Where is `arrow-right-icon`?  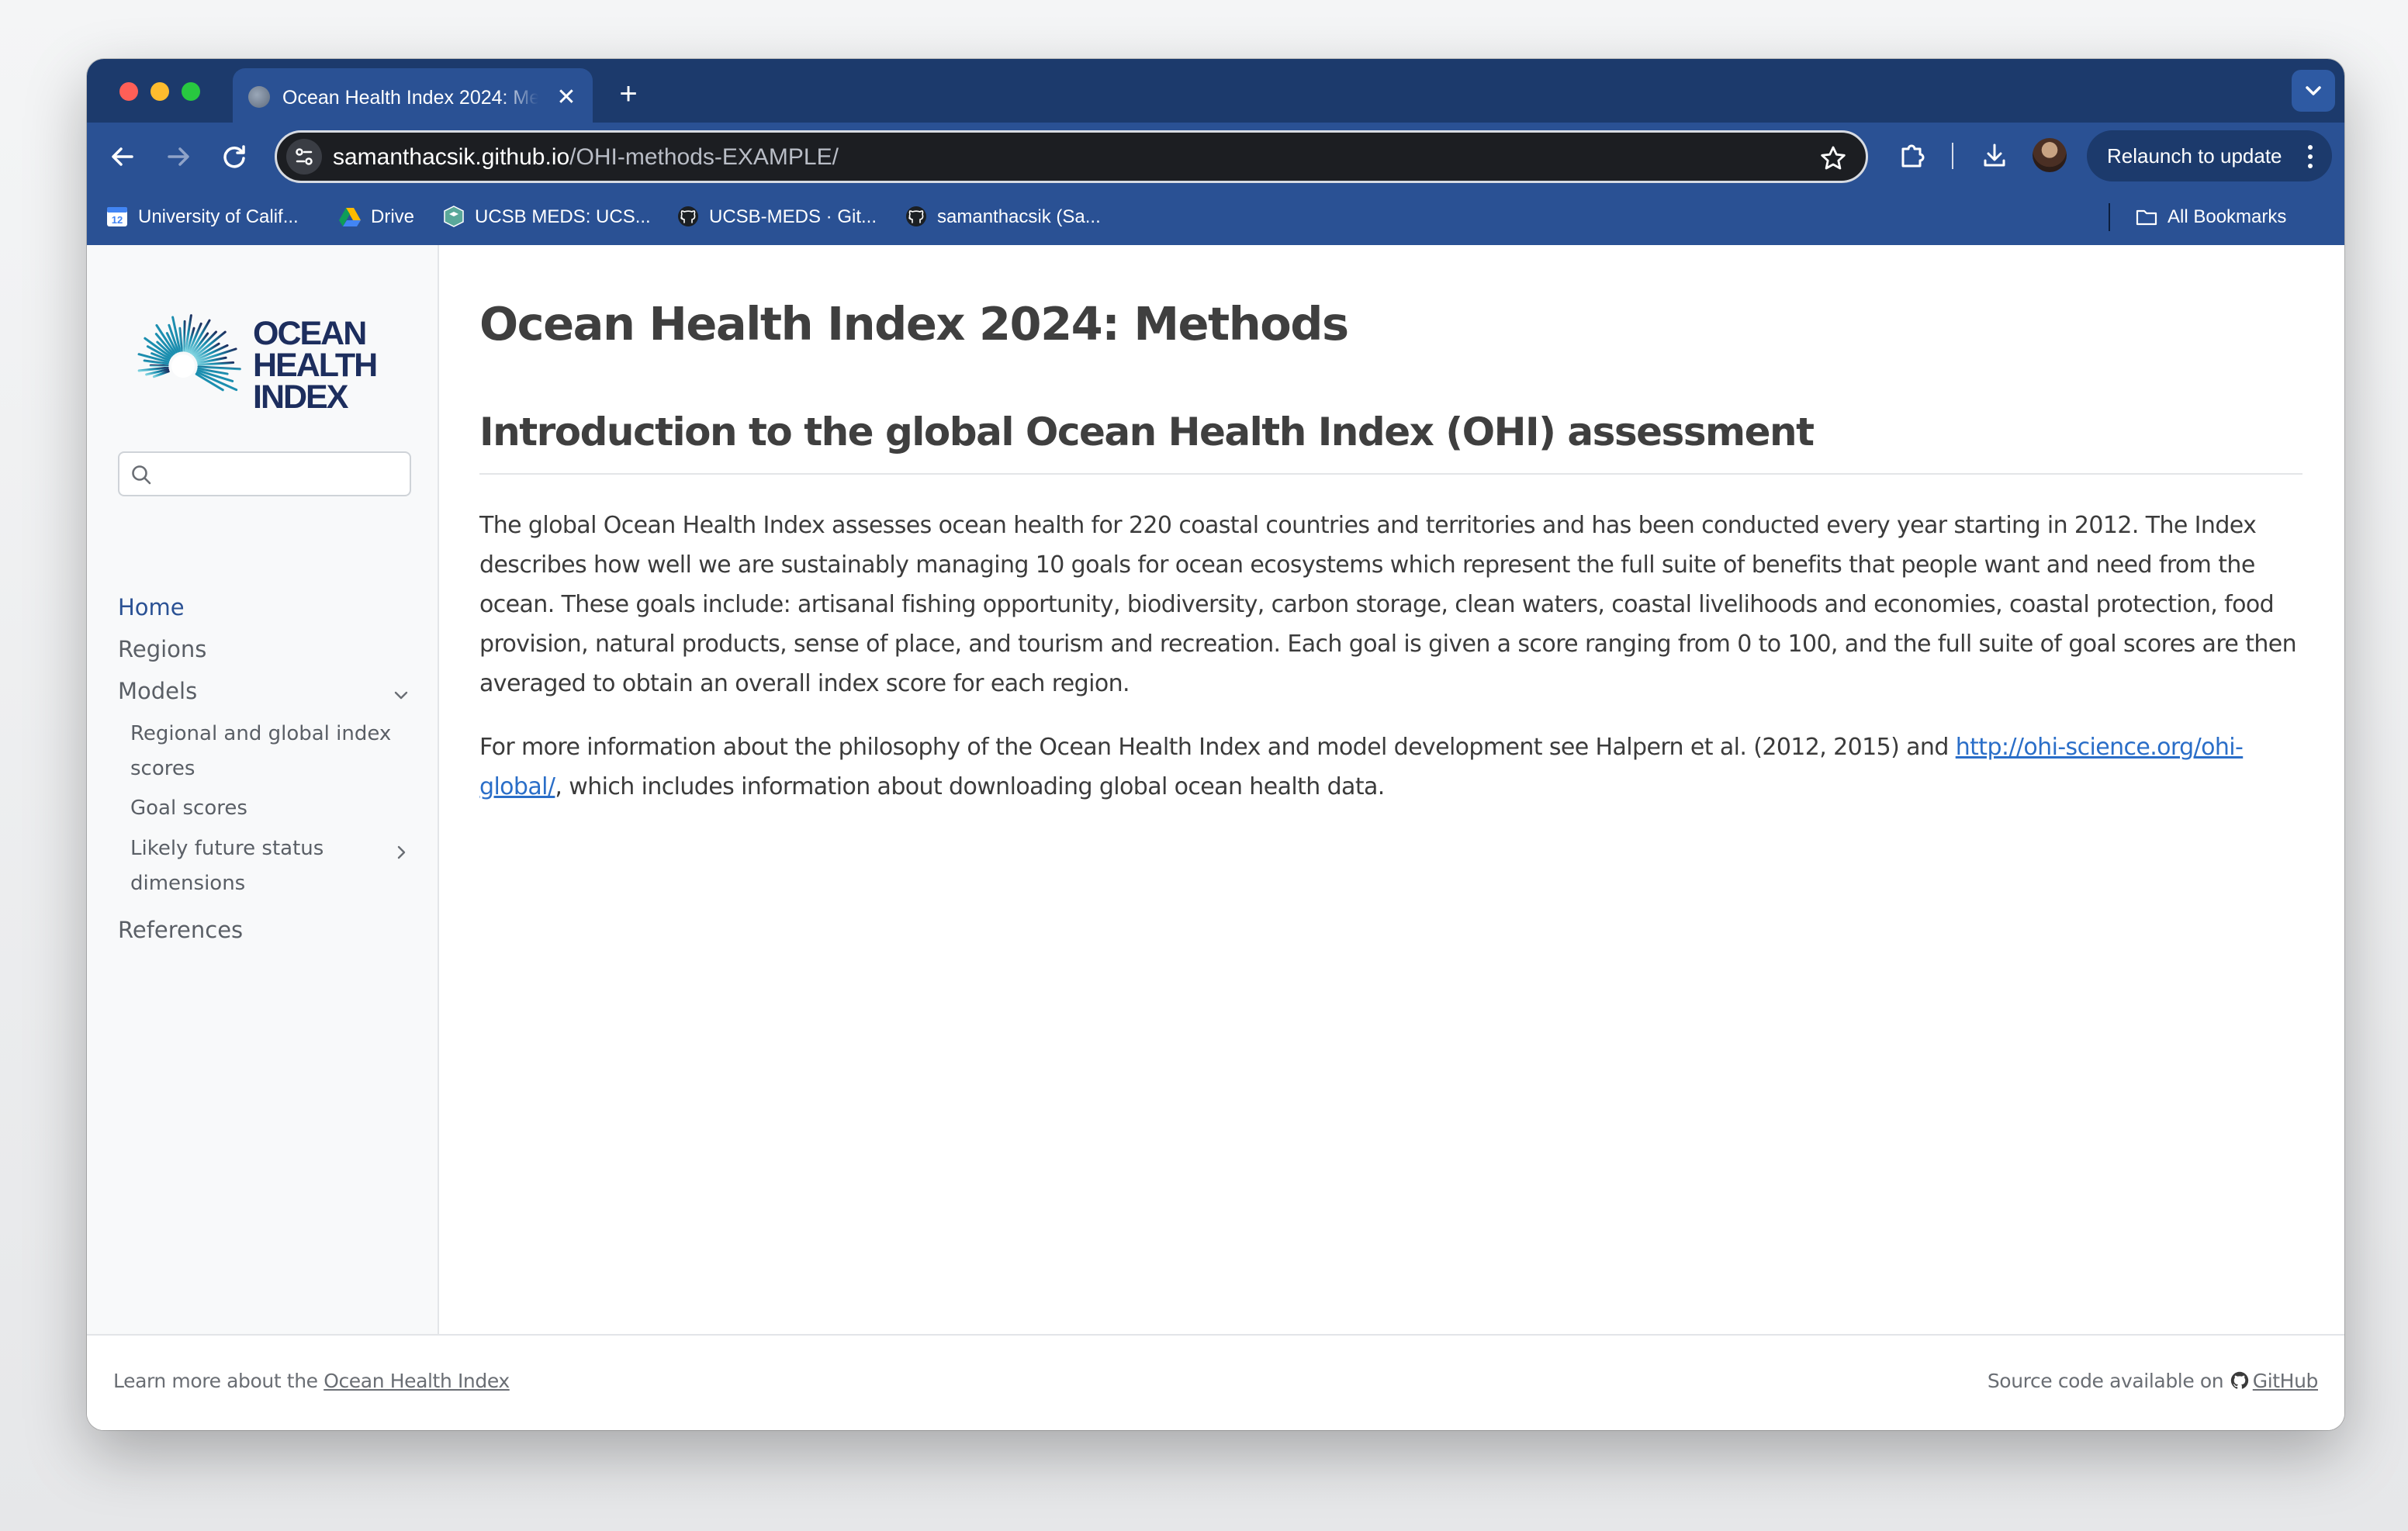 arrow-right-icon is located at coordinates (178, 156).